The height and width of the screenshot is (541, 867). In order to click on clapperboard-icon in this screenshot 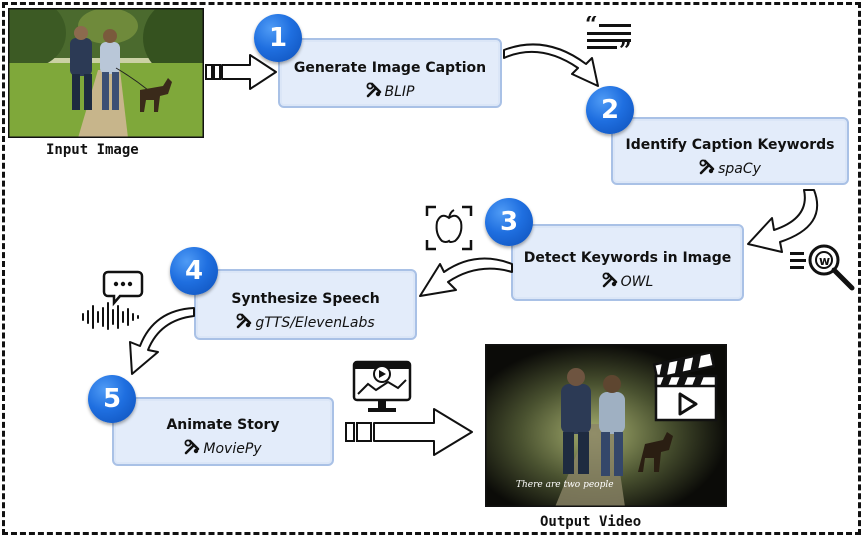, I will do `click(685, 387)`.